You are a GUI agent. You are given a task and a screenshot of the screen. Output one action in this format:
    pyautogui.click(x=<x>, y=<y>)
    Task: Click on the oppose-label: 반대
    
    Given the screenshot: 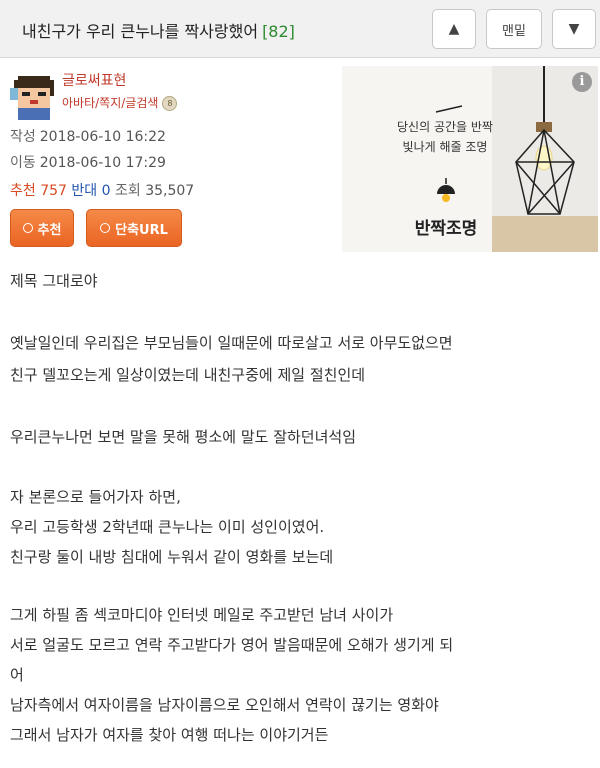 What is the action you would take?
    pyautogui.click(x=84, y=191)
    